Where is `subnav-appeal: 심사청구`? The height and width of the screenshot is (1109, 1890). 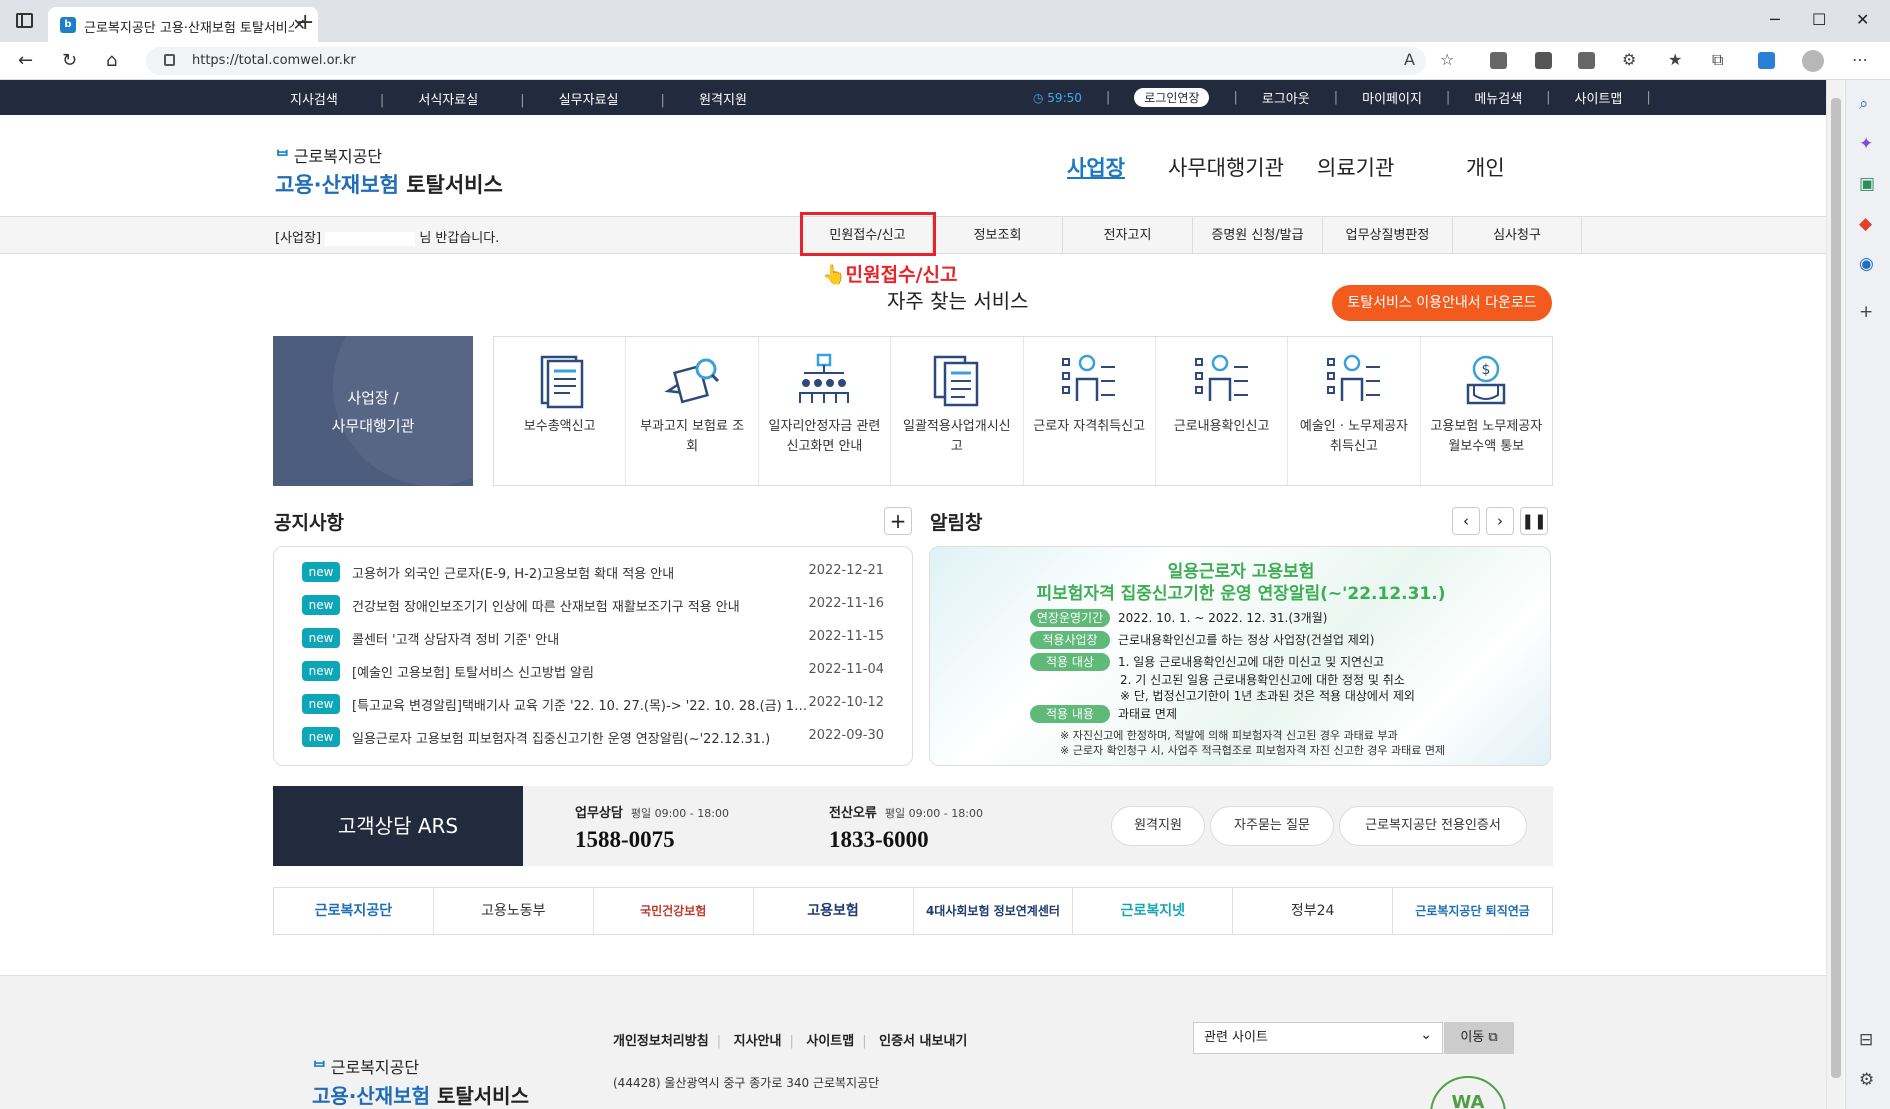 subnav-appeal: 심사청구 is located at coordinates (1517, 235).